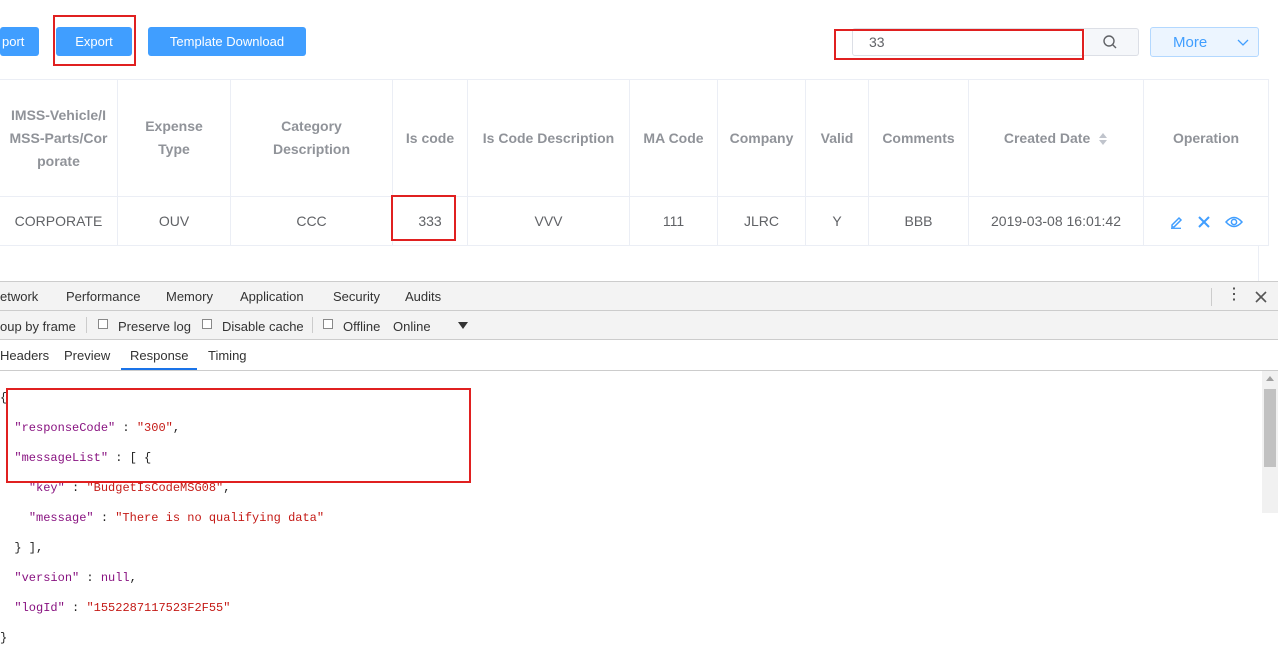 The width and height of the screenshot is (1278, 661). Describe the element at coordinates (13, 41) in the screenshot. I see `import-label: port` at that location.